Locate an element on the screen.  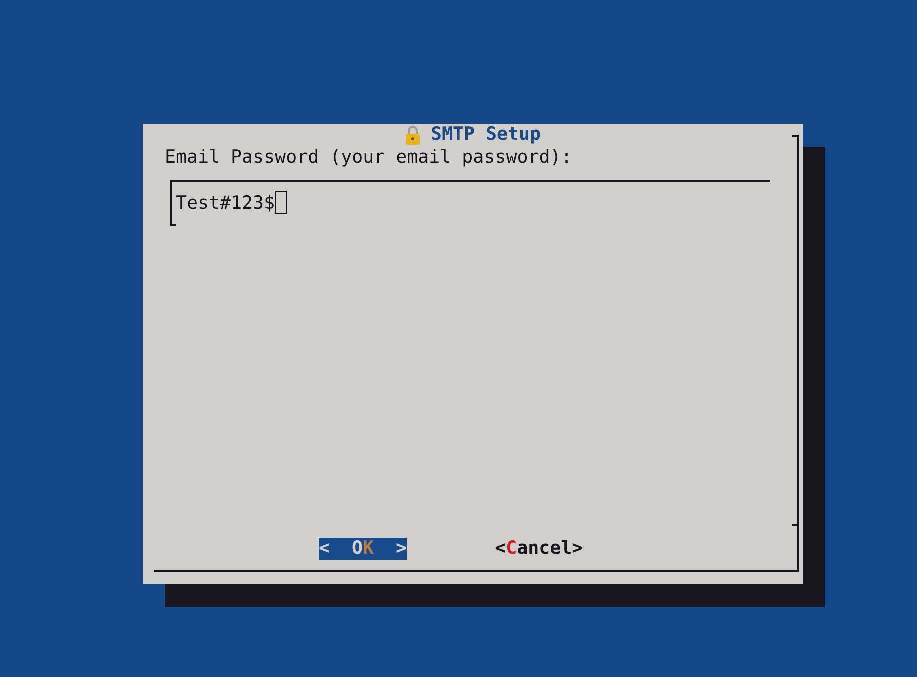
dialog-button: < OK > is located at coordinates (363, 549).